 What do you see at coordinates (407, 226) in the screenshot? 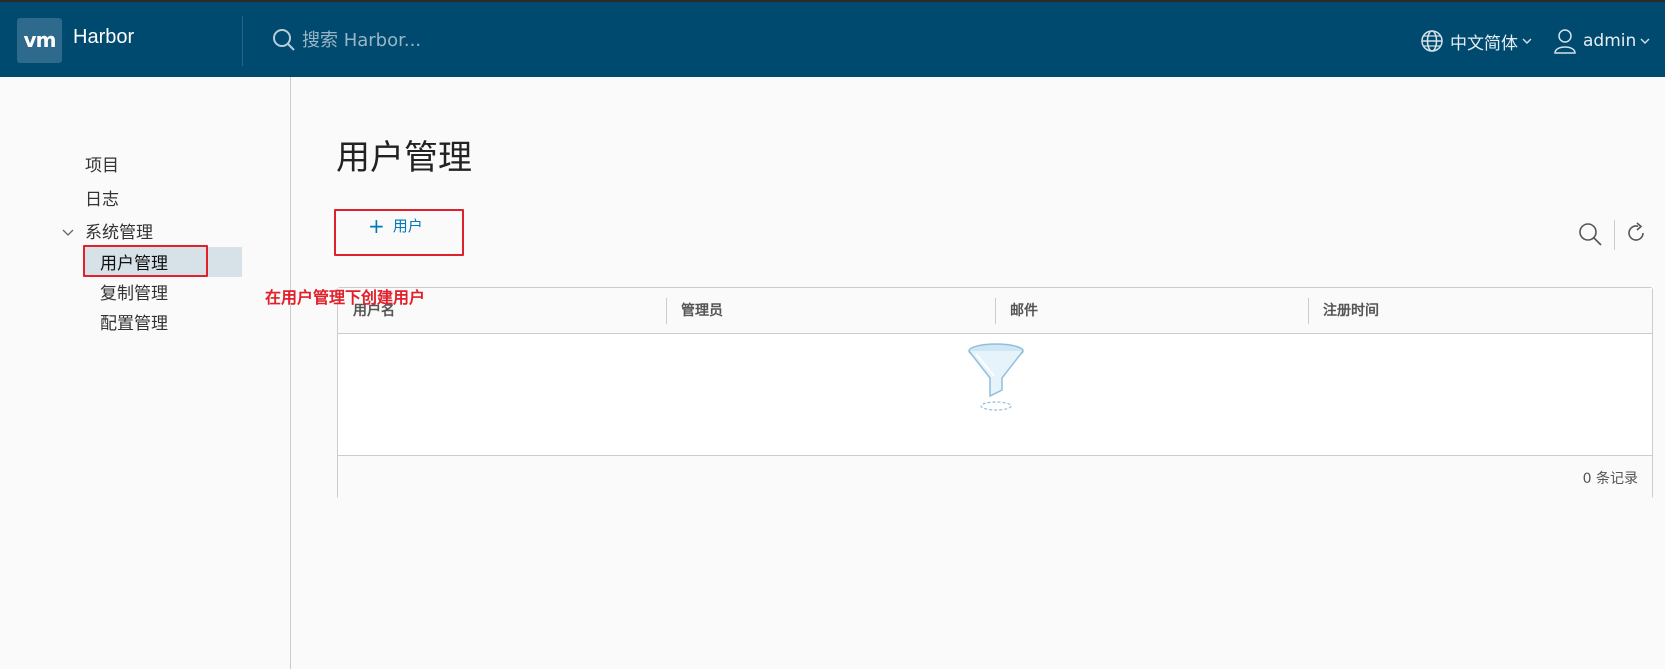
I see `add-user-label: 用户` at bounding box center [407, 226].